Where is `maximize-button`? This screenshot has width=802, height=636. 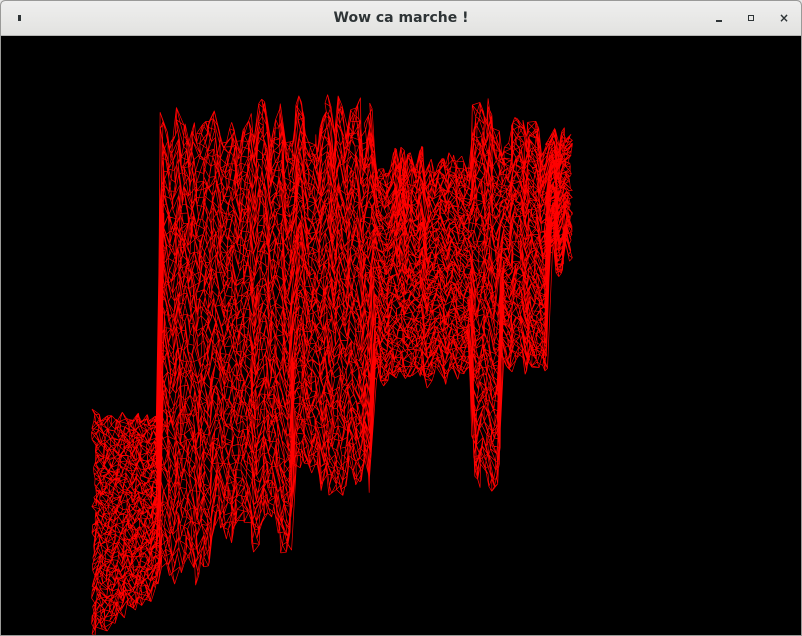 maximize-button is located at coordinates (751, 18).